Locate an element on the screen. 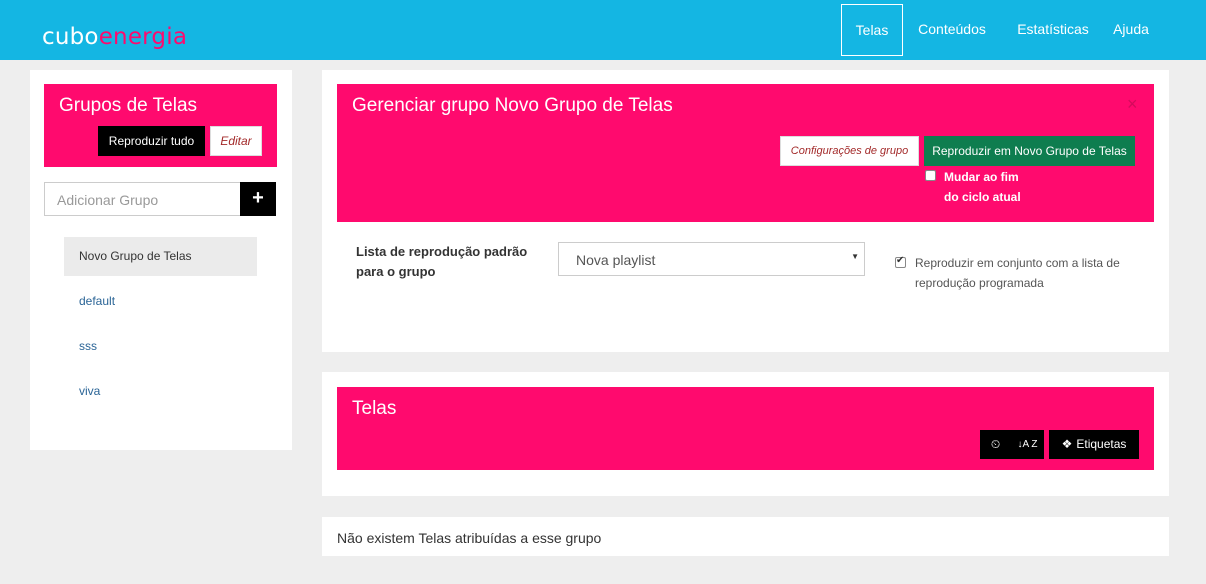 This screenshot has height=584, width=1206. close-icon: × is located at coordinates (1132, 104).